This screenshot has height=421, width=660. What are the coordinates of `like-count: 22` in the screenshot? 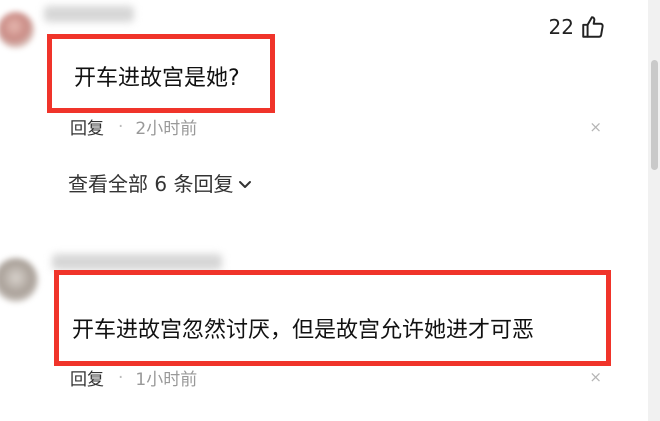 It's located at (561, 27).